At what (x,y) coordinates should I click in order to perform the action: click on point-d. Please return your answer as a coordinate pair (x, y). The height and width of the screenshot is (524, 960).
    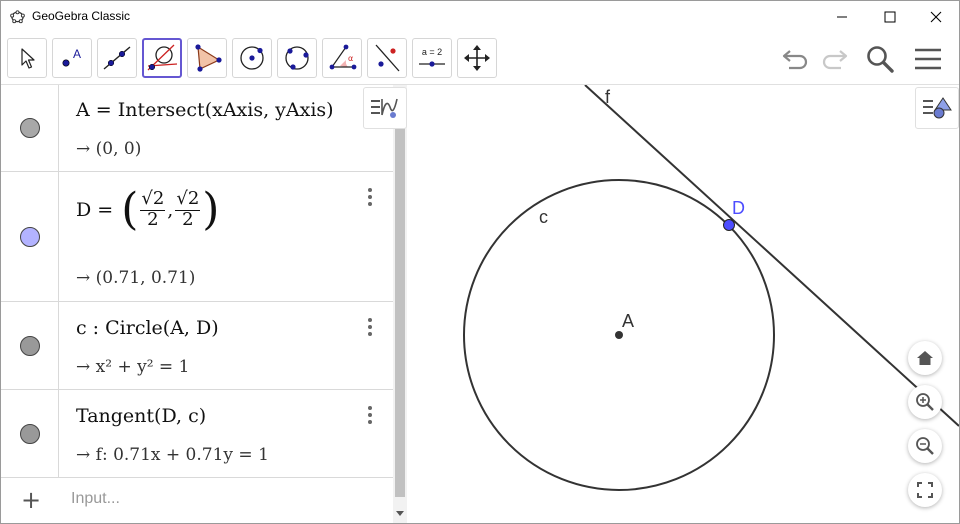
    Looking at the image, I should click on (729, 225).